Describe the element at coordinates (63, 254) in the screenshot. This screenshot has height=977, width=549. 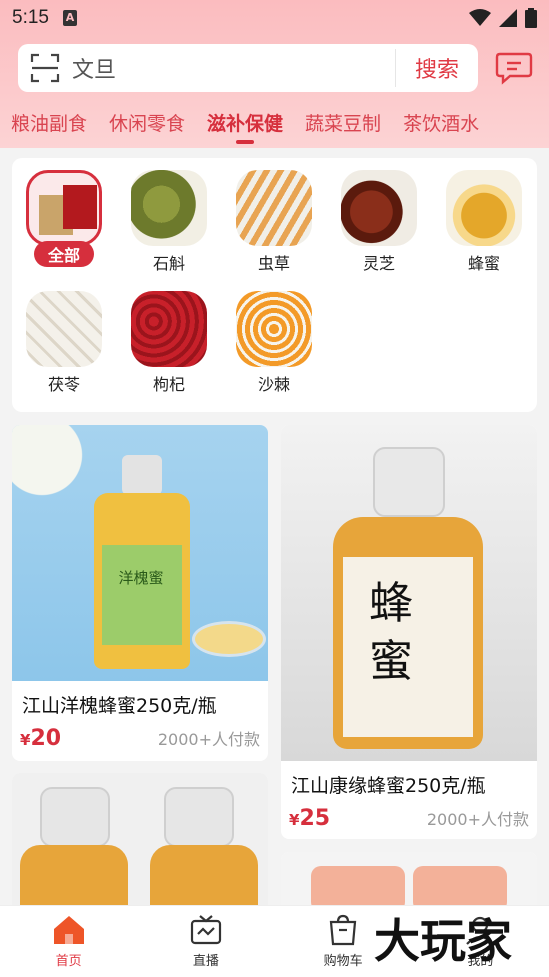
I see `subcategory-label-active: 全部` at that location.